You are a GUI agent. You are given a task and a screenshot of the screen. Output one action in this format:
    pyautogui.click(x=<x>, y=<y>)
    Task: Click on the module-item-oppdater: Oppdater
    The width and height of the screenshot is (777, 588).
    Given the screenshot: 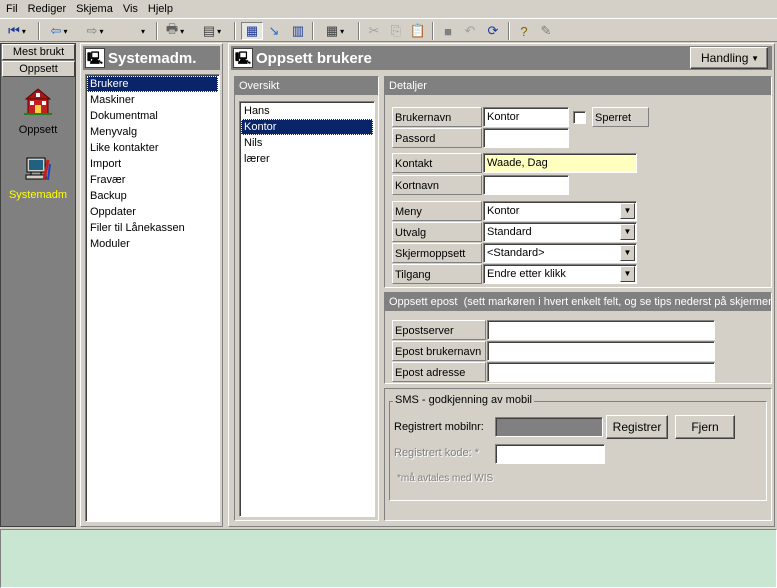 What is the action you would take?
    pyautogui.click(x=152, y=212)
    